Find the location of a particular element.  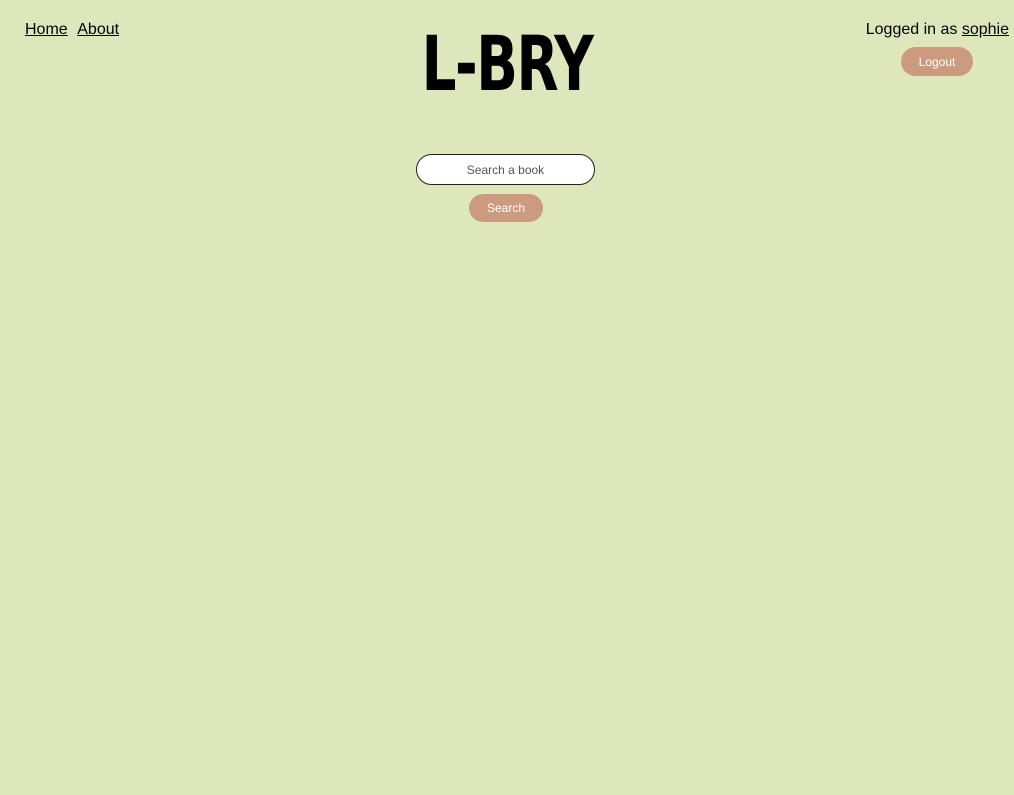

search-input is located at coordinates (505, 169).